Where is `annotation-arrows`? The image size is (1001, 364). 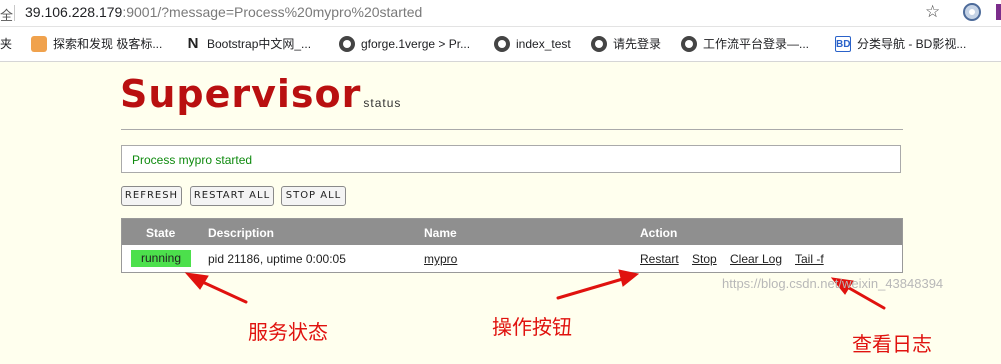 annotation-arrows is located at coordinates (535, 289).